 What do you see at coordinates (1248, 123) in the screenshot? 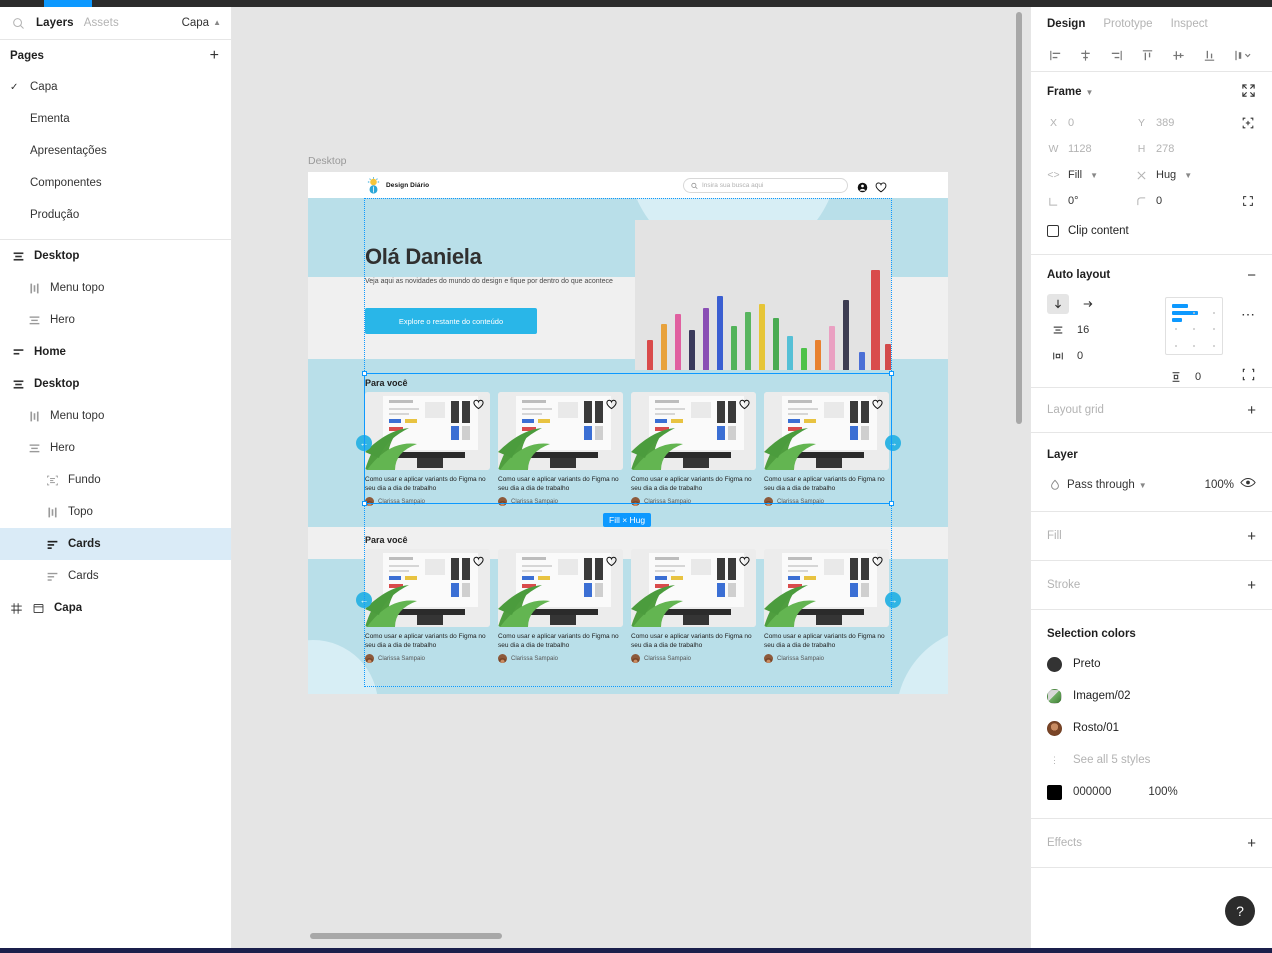
I see `resize-to-fit-icon` at bounding box center [1248, 123].